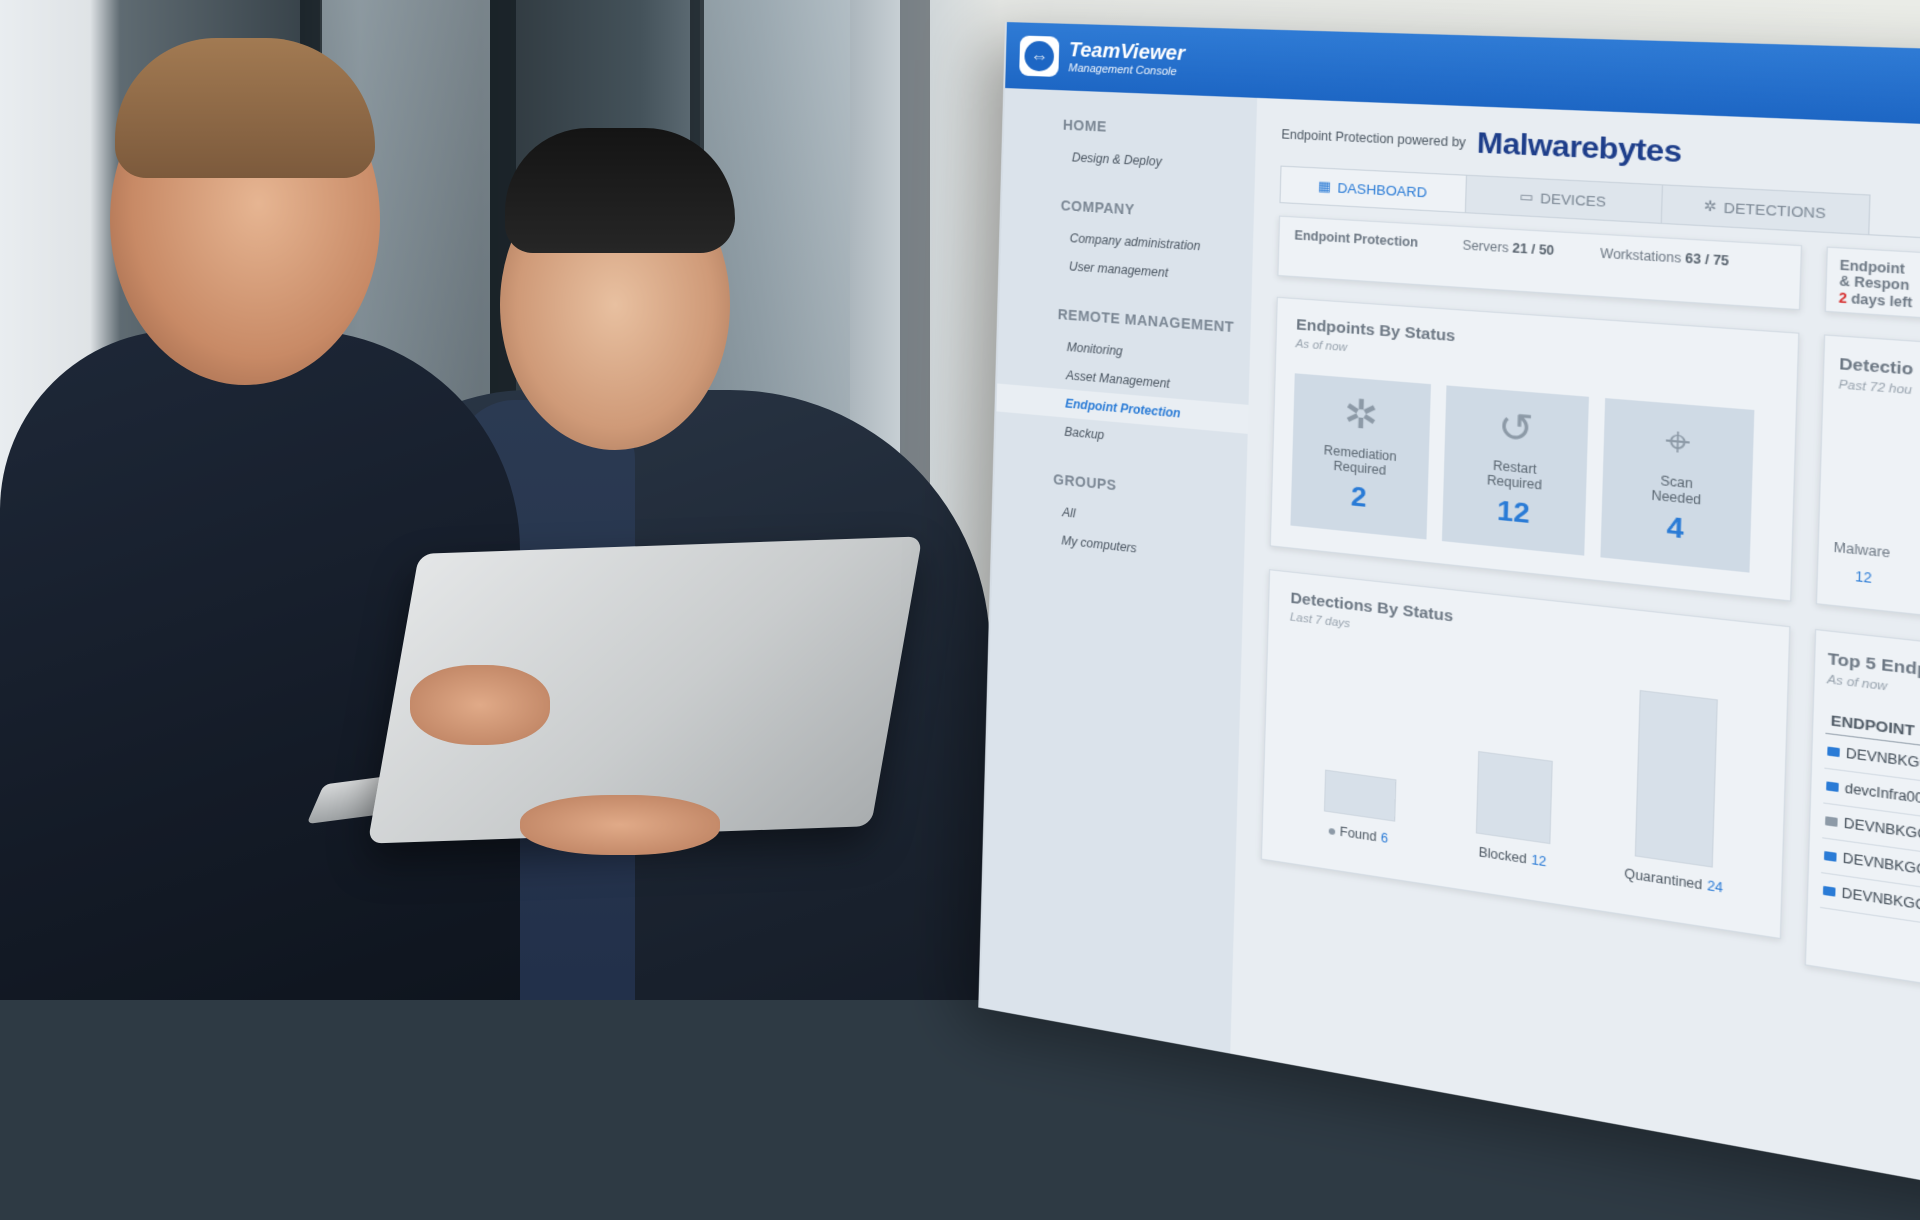 The width and height of the screenshot is (1920, 1220). What do you see at coordinates (1515, 476) in the screenshot?
I see `tile-label: Restart Required` at bounding box center [1515, 476].